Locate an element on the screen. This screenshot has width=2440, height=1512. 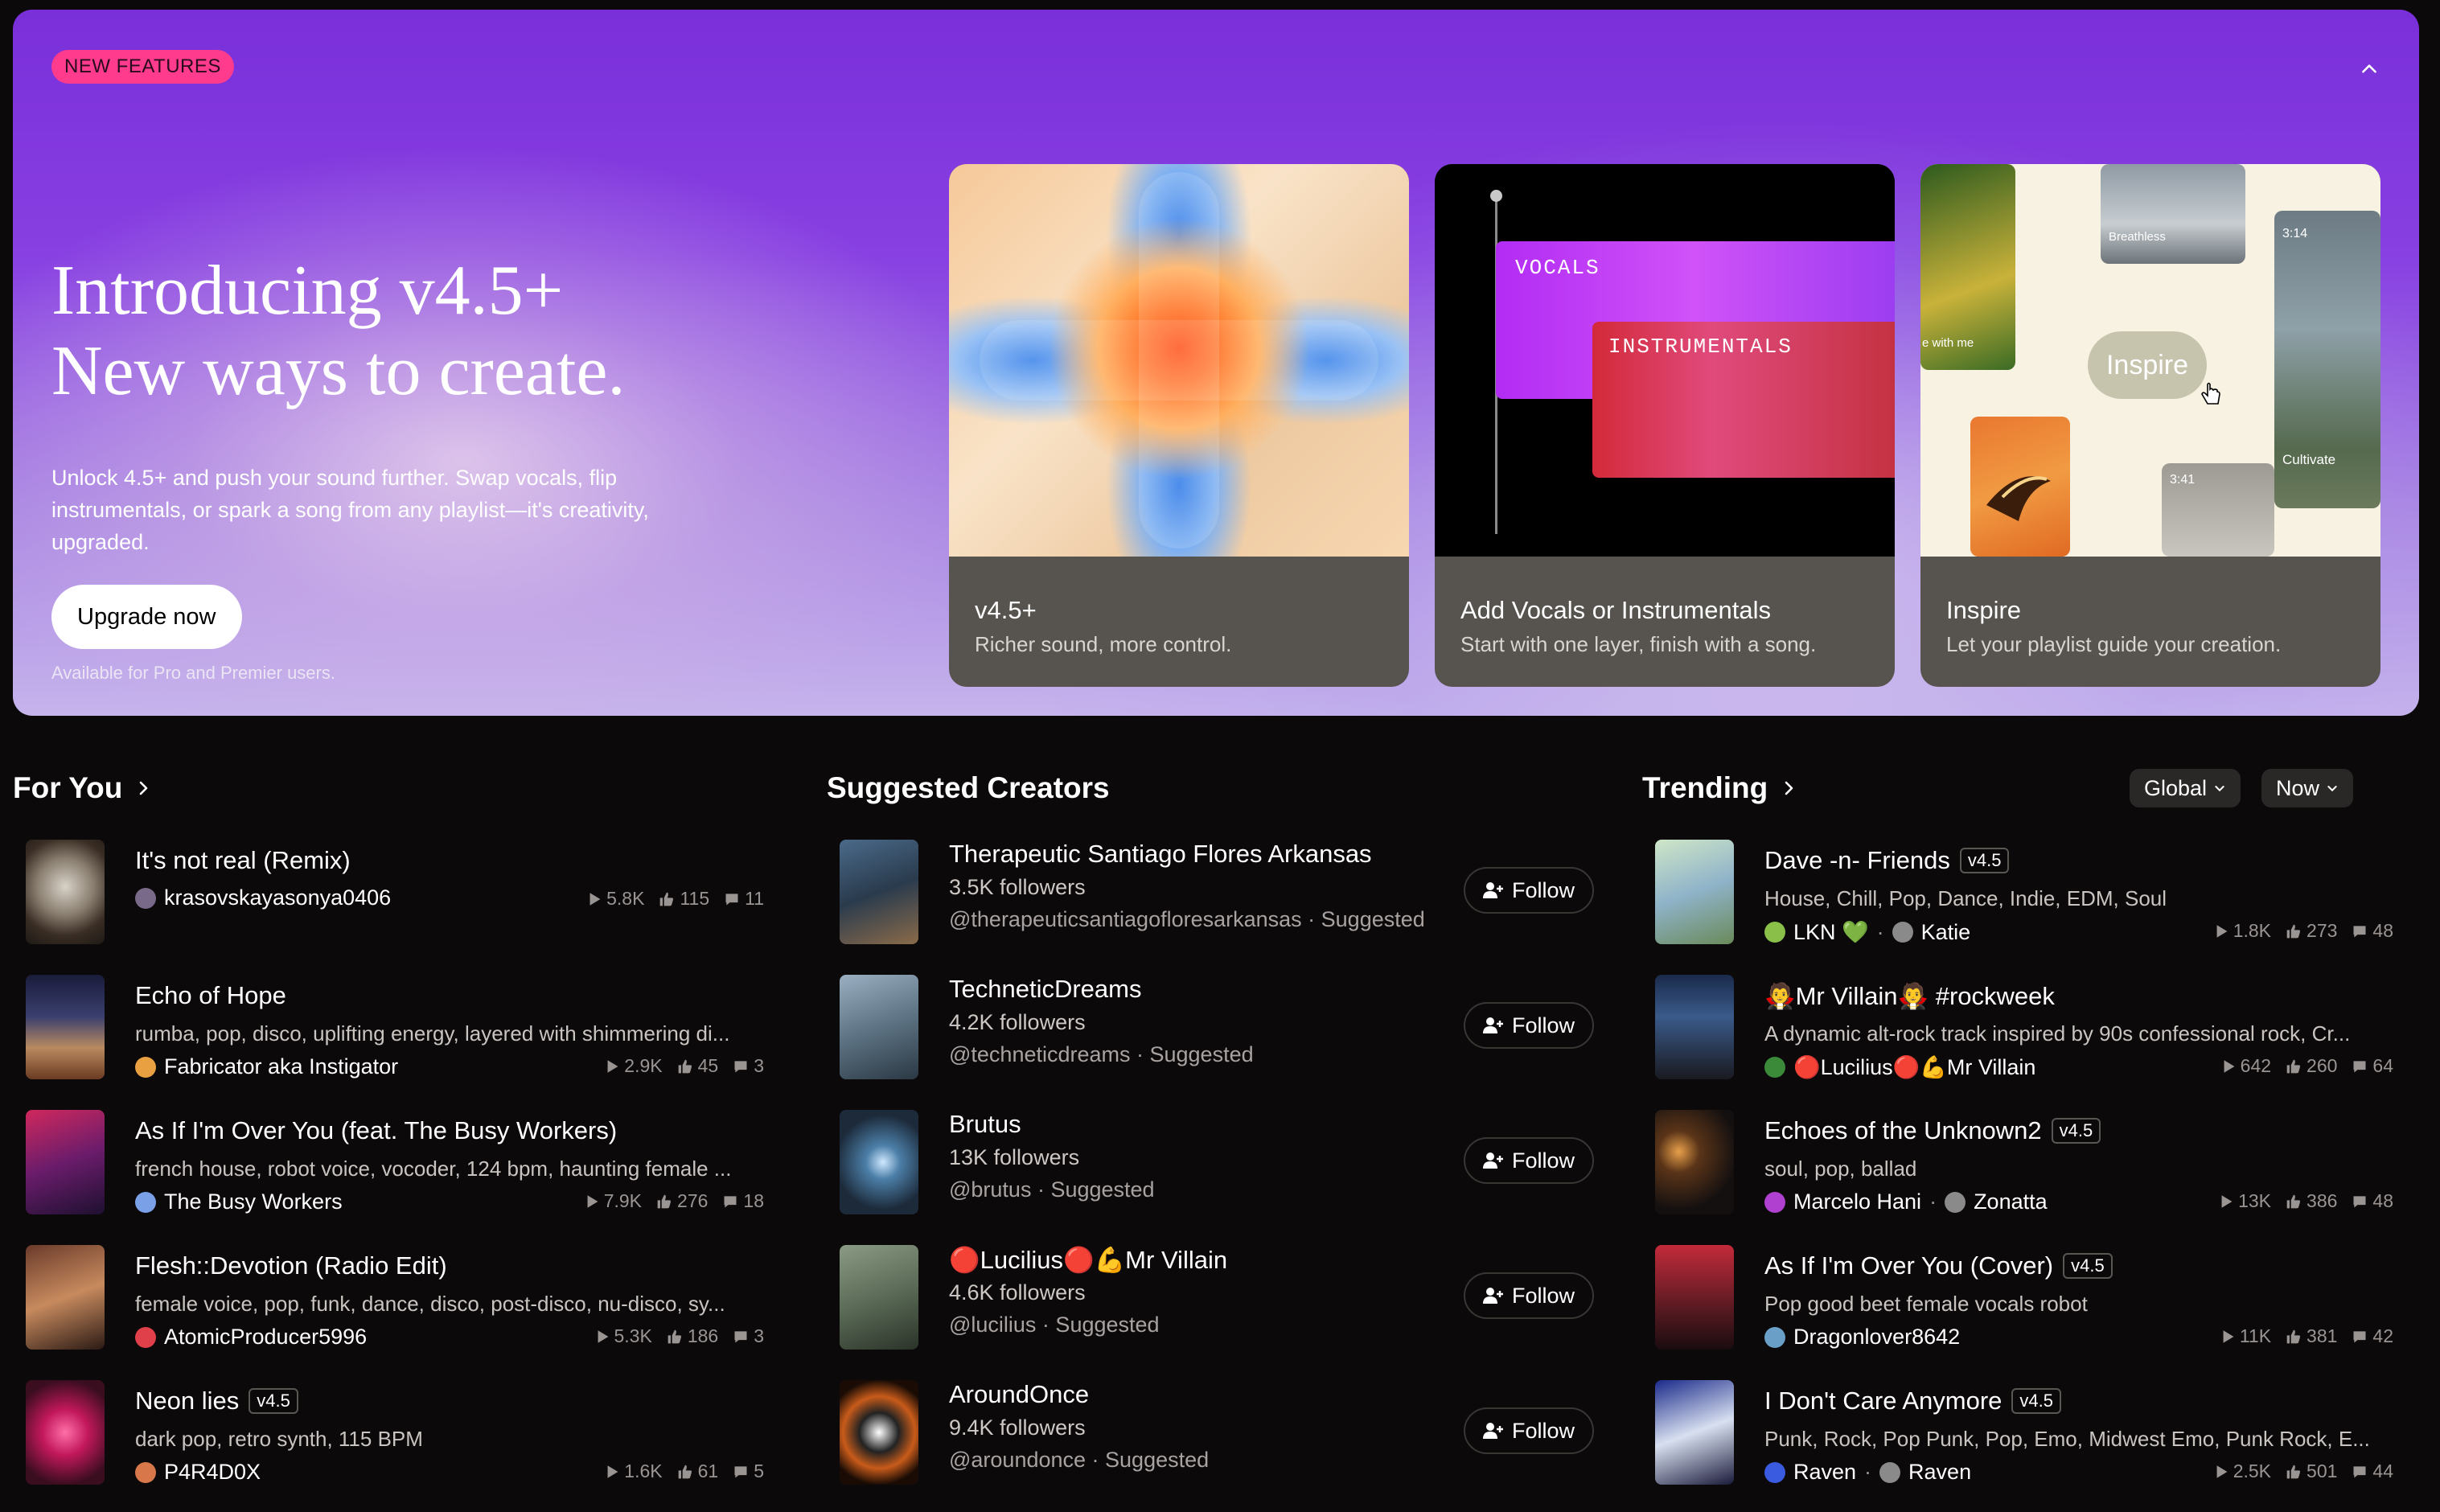
song-title: It's not real (Remix) is located at coordinates (243, 861).